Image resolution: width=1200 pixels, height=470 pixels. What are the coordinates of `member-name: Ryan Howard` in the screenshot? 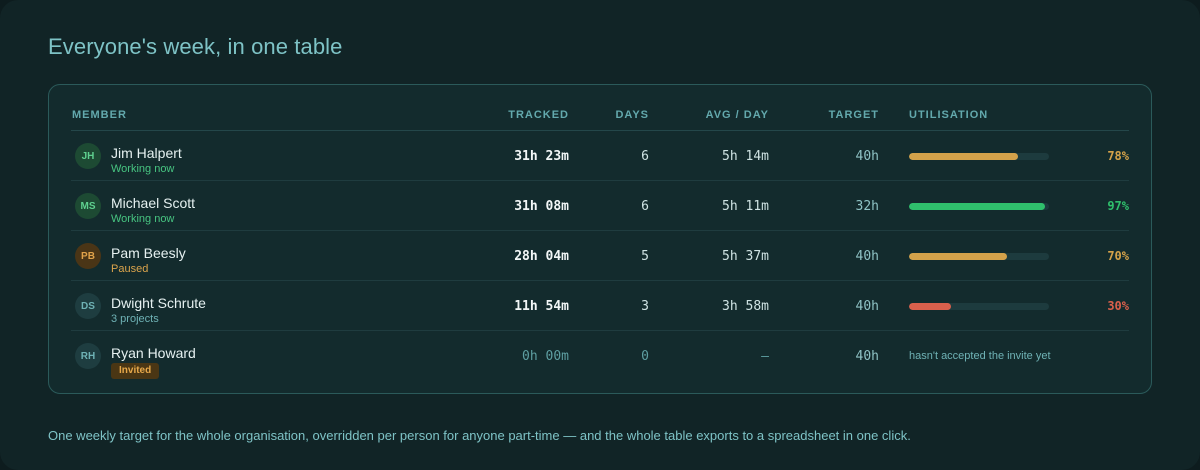 It's located at (153, 353).